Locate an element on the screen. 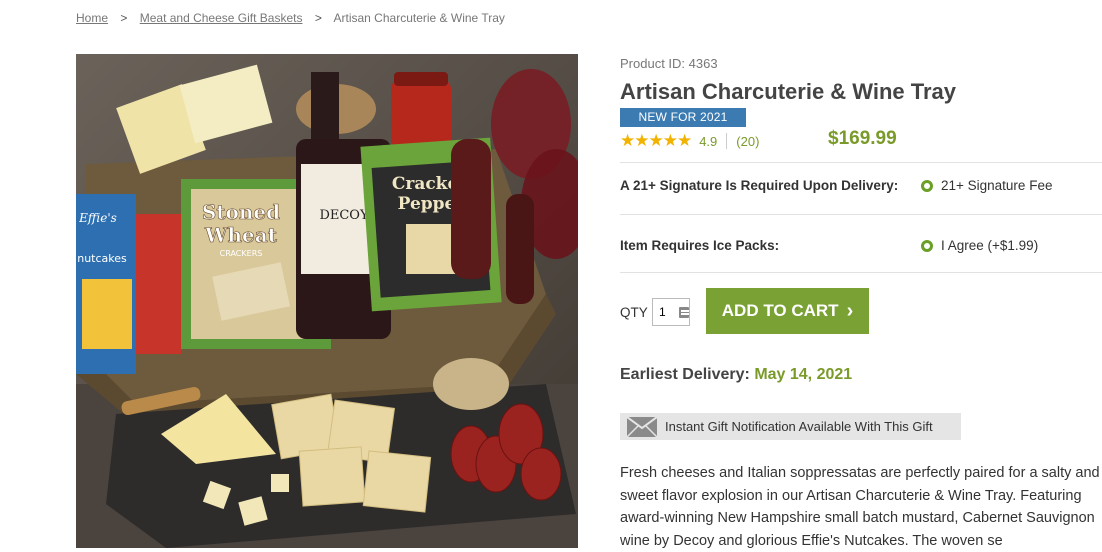 The image size is (1102, 552). new-badge: NEW FOR 2021 is located at coordinates (683, 117).